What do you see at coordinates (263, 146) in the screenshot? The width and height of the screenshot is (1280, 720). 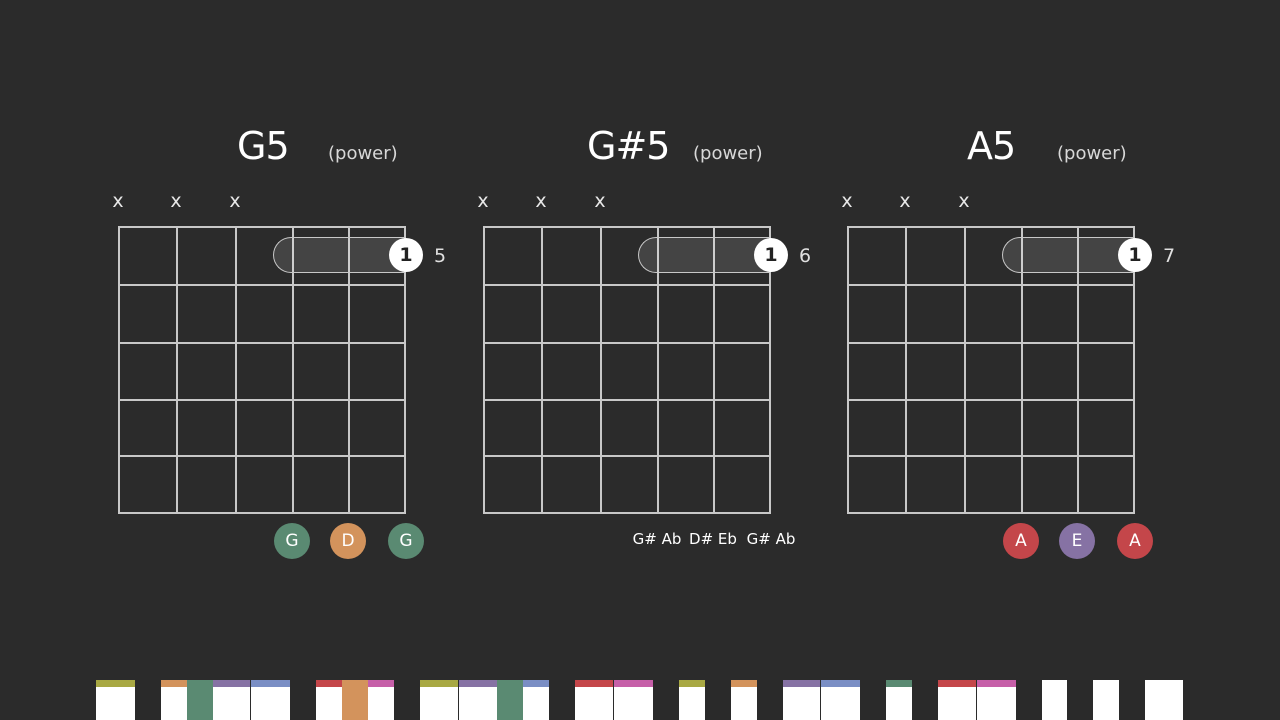 I see `chord-name: G5` at bounding box center [263, 146].